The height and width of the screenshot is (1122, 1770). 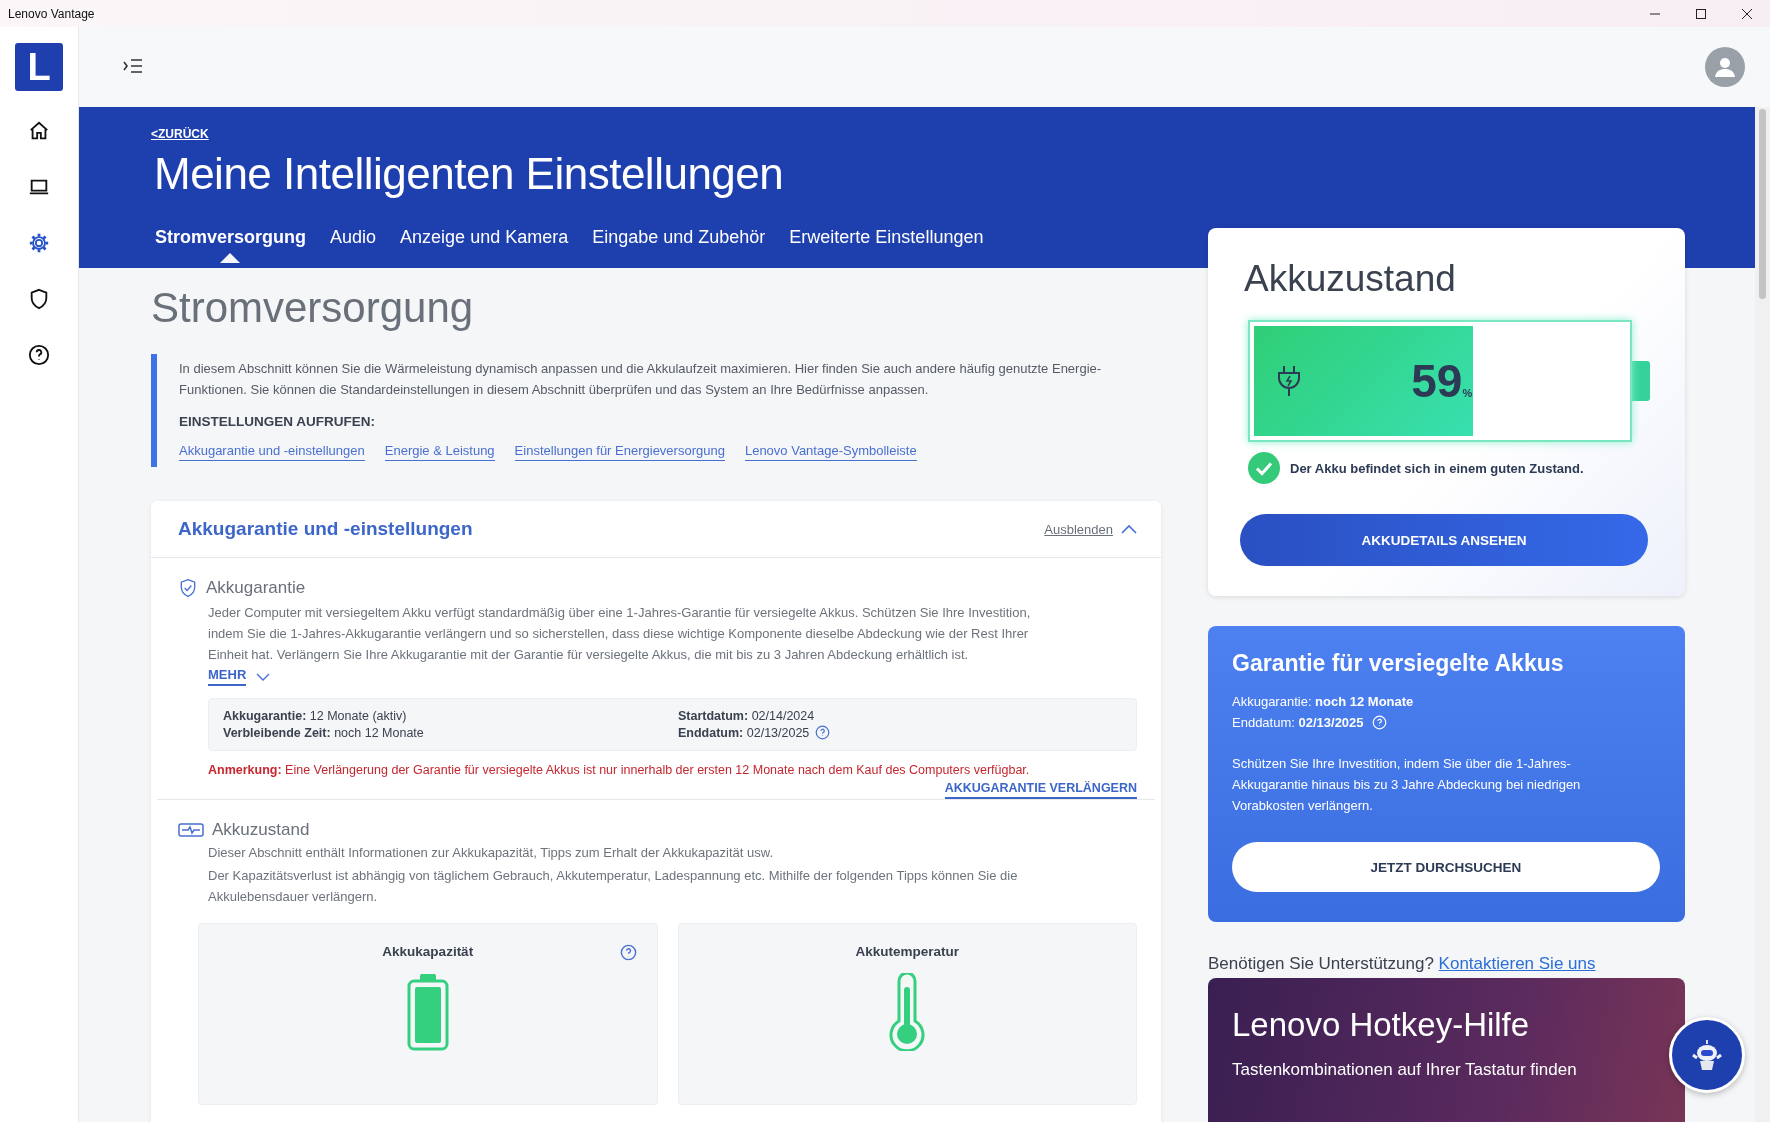 I want to click on warranty-detail: Verbleibende Zeit: noch 12 Monate, so click(x=323, y=732).